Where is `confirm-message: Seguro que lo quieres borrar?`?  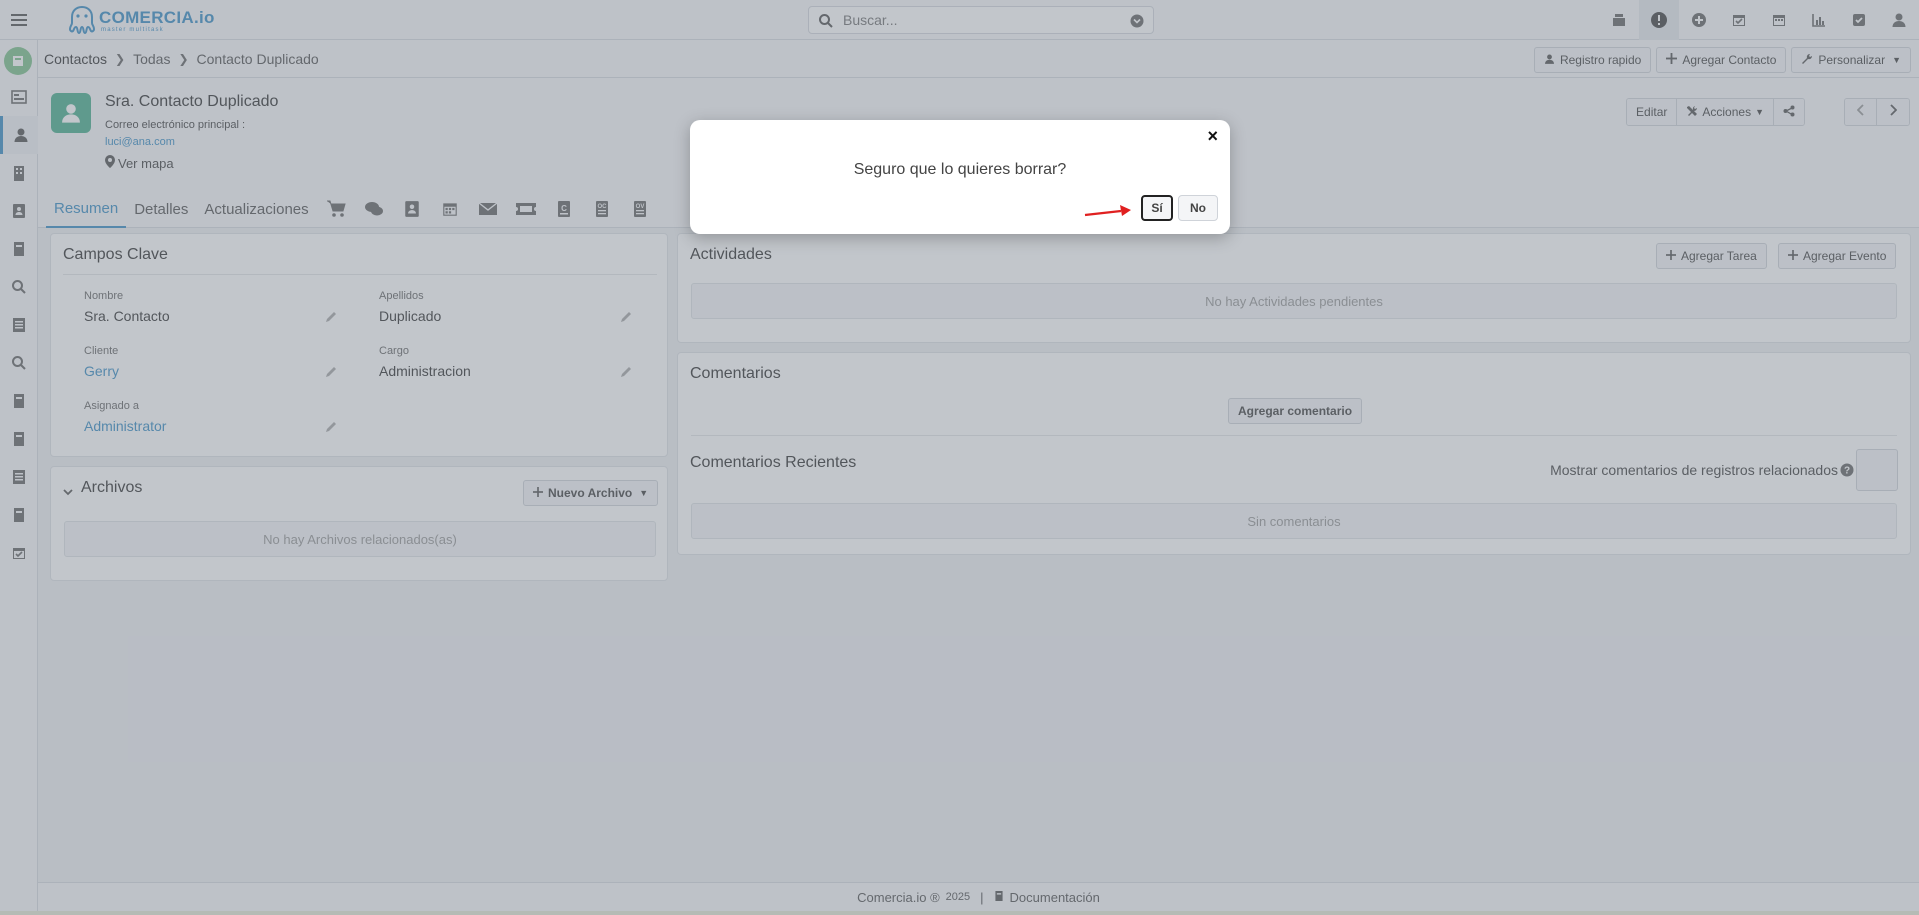 confirm-message: Seguro que lo quieres borrar? is located at coordinates (960, 169).